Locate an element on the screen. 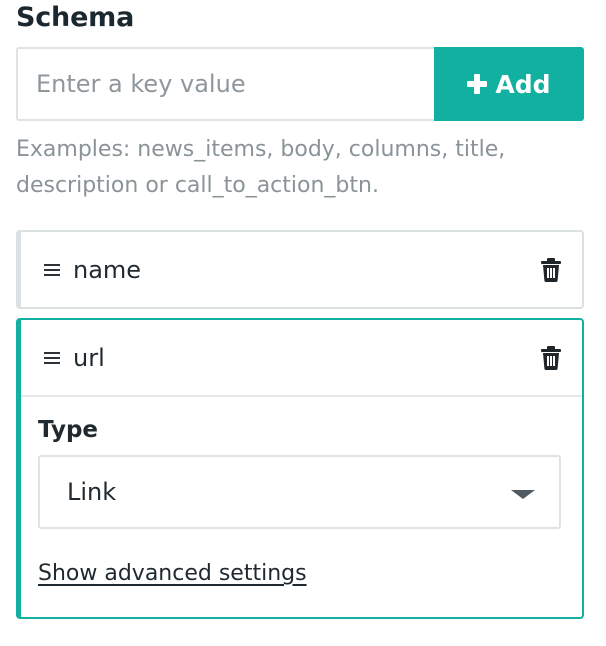 This screenshot has height=646, width=606. type-select-value: Link is located at coordinates (92, 492).